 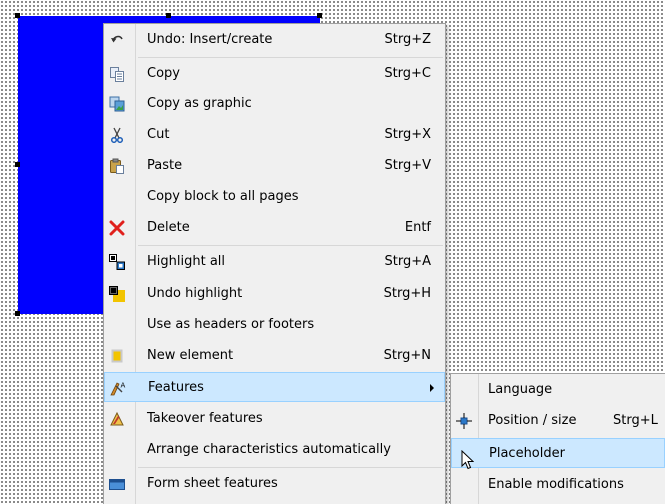 What do you see at coordinates (117, 484) in the screenshot?
I see `form-sheet-icon` at bounding box center [117, 484].